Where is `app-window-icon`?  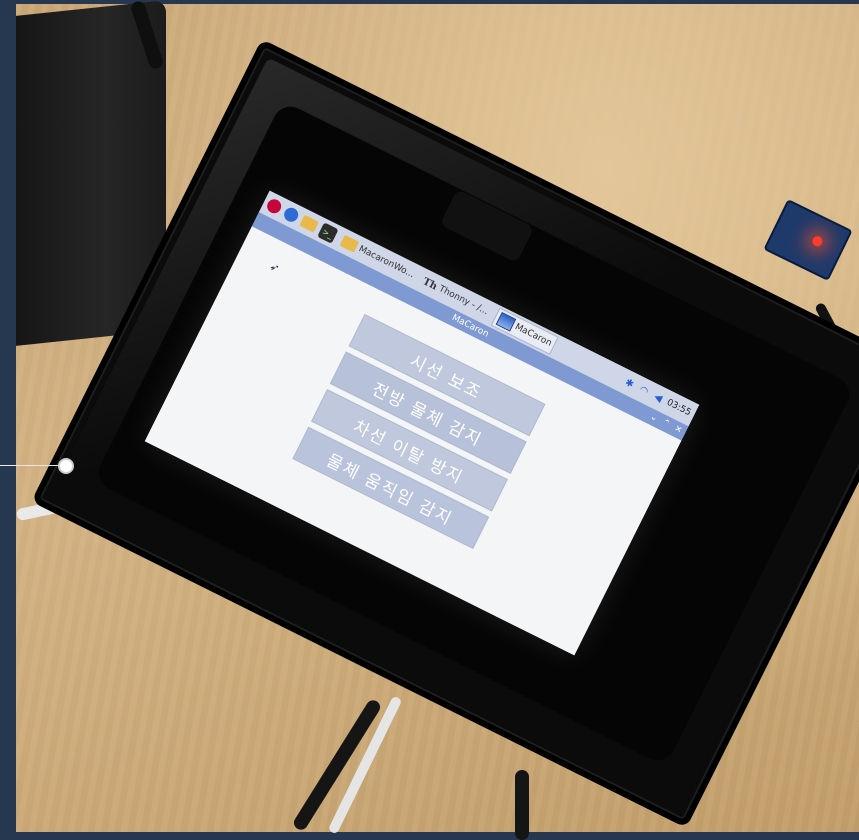
app-window-icon is located at coordinates (505, 321).